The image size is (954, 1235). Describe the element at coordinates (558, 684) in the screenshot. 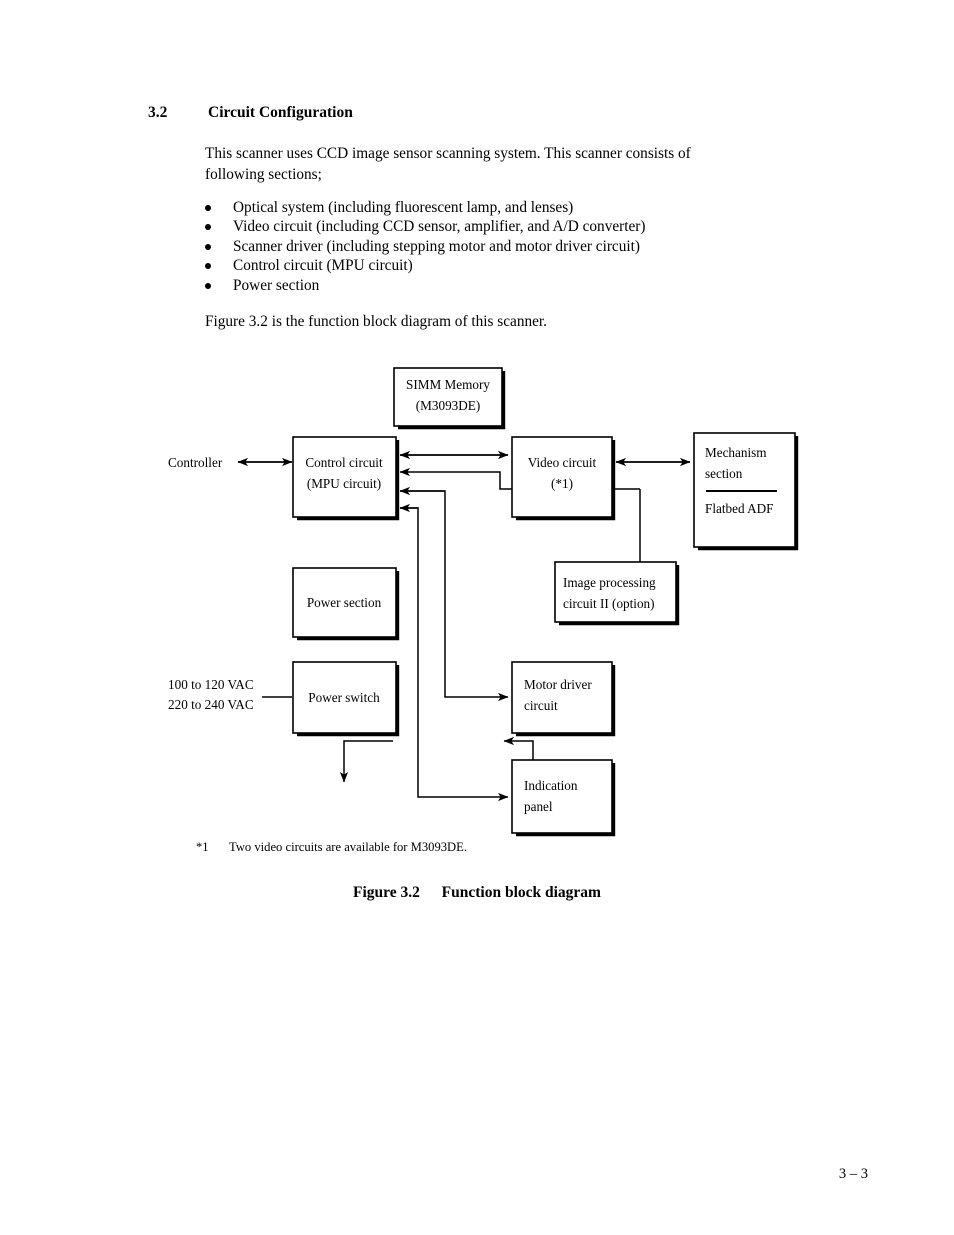

I see `block-label-motor-line1: Motor driver` at that location.